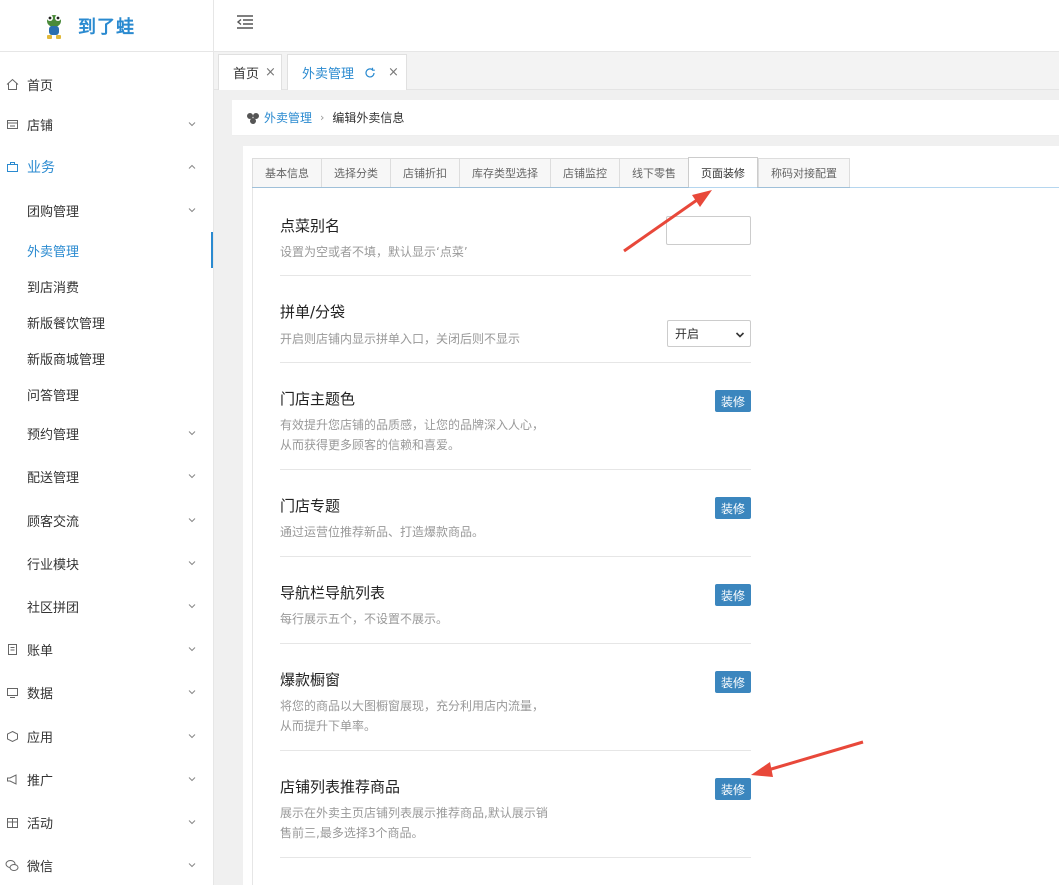 This screenshot has height=885, width=1059. Describe the element at coordinates (106, 167) in the screenshot. I see `sidebar-item-business: 业务` at that location.